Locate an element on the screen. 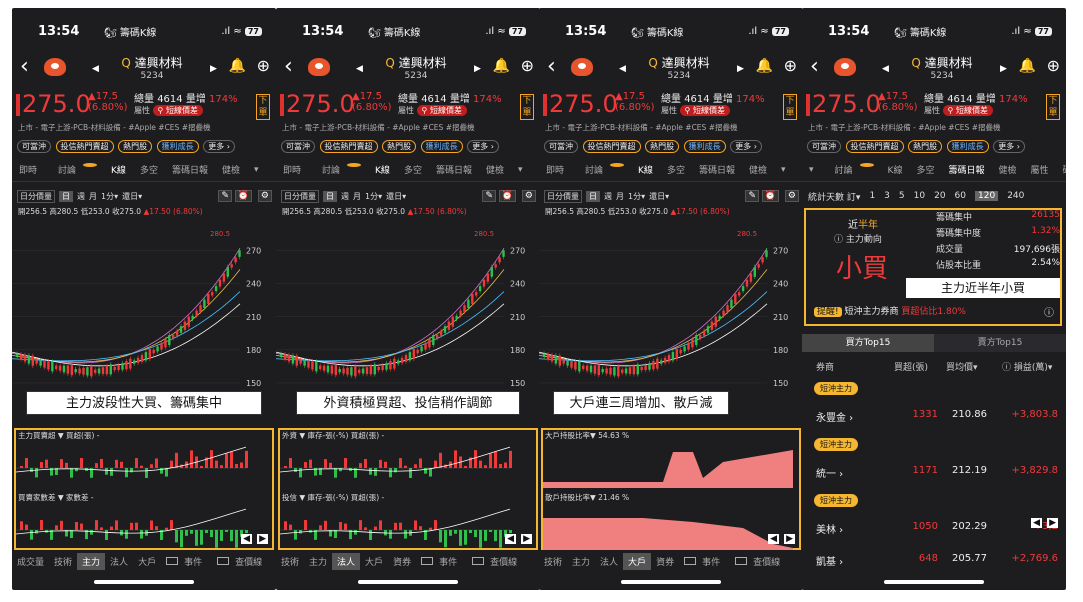 The width and height of the screenshot is (1083, 602). days-opt-5: 5 is located at coordinates (902, 196).